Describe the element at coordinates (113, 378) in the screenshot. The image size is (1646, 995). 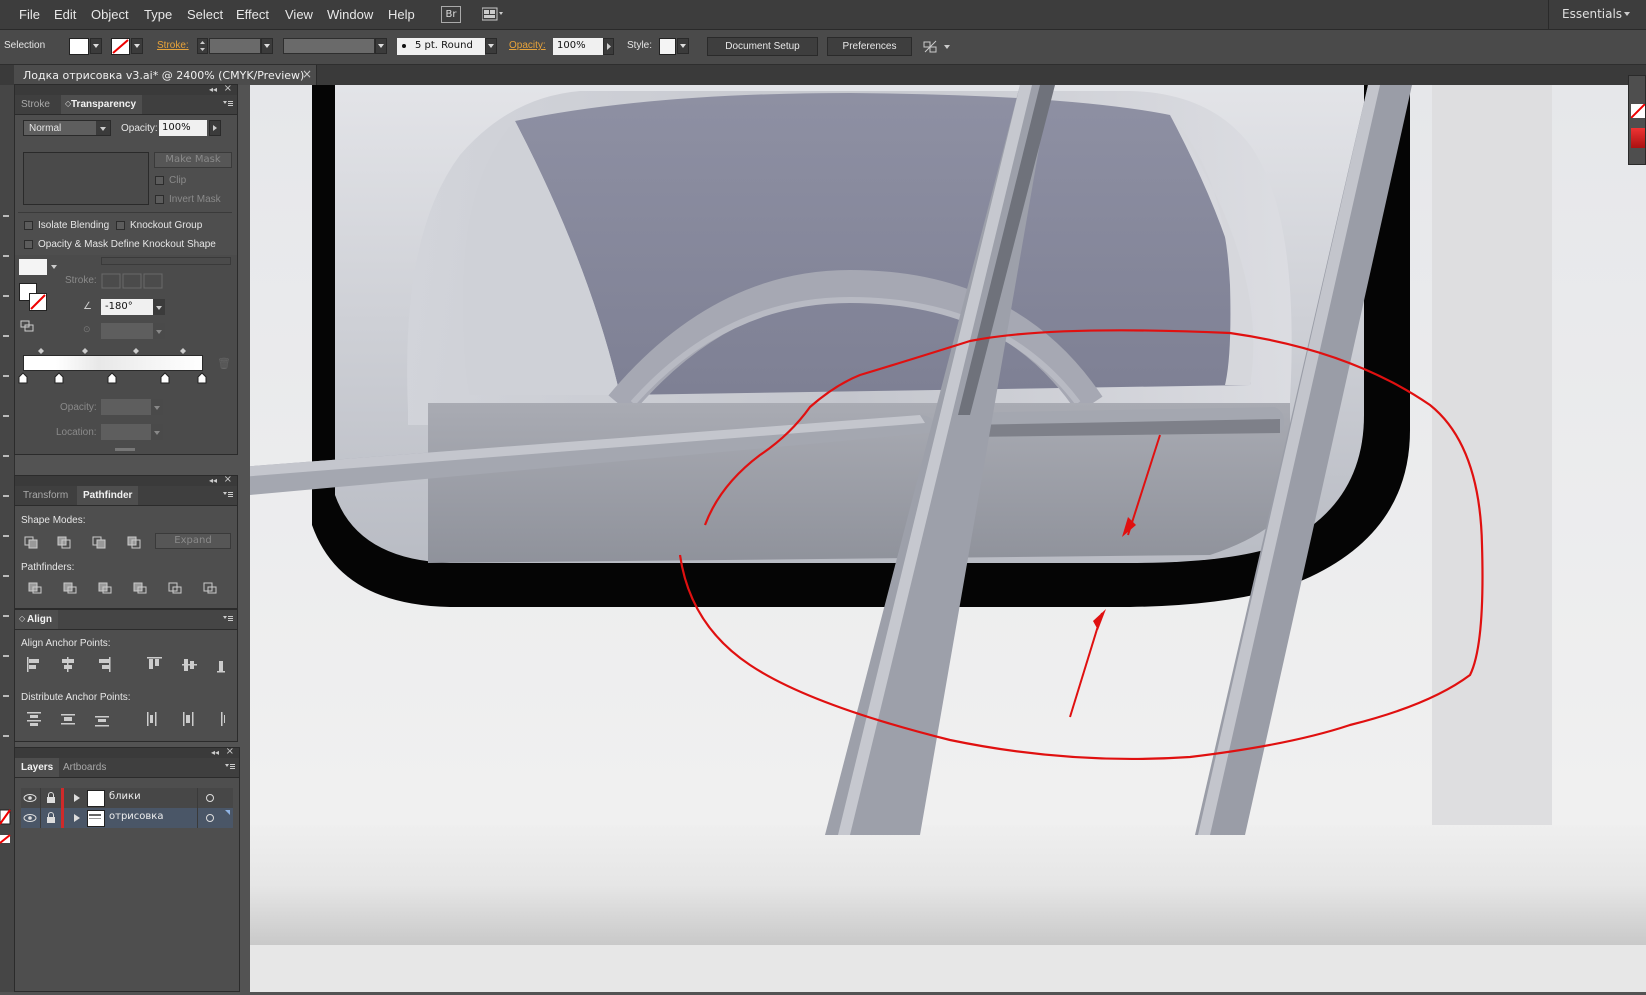
I see `gradient-stops` at that location.